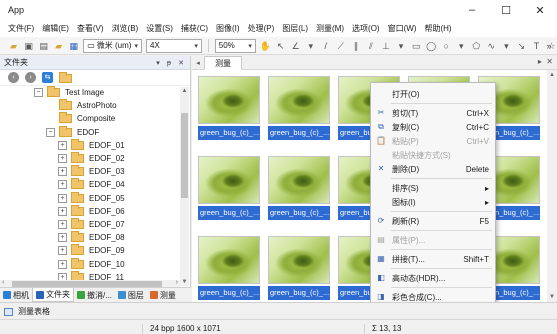  Describe the element at coordinates (28, 46) in the screenshot. I see `save-icon: ▣` at that location.